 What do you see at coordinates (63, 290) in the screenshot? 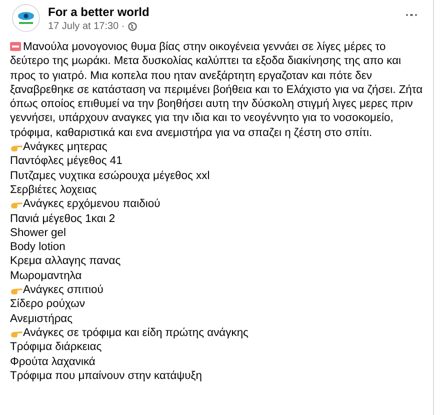
I see `section-heading: Ανάγκες σπιτιού` at bounding box center [63, 290].